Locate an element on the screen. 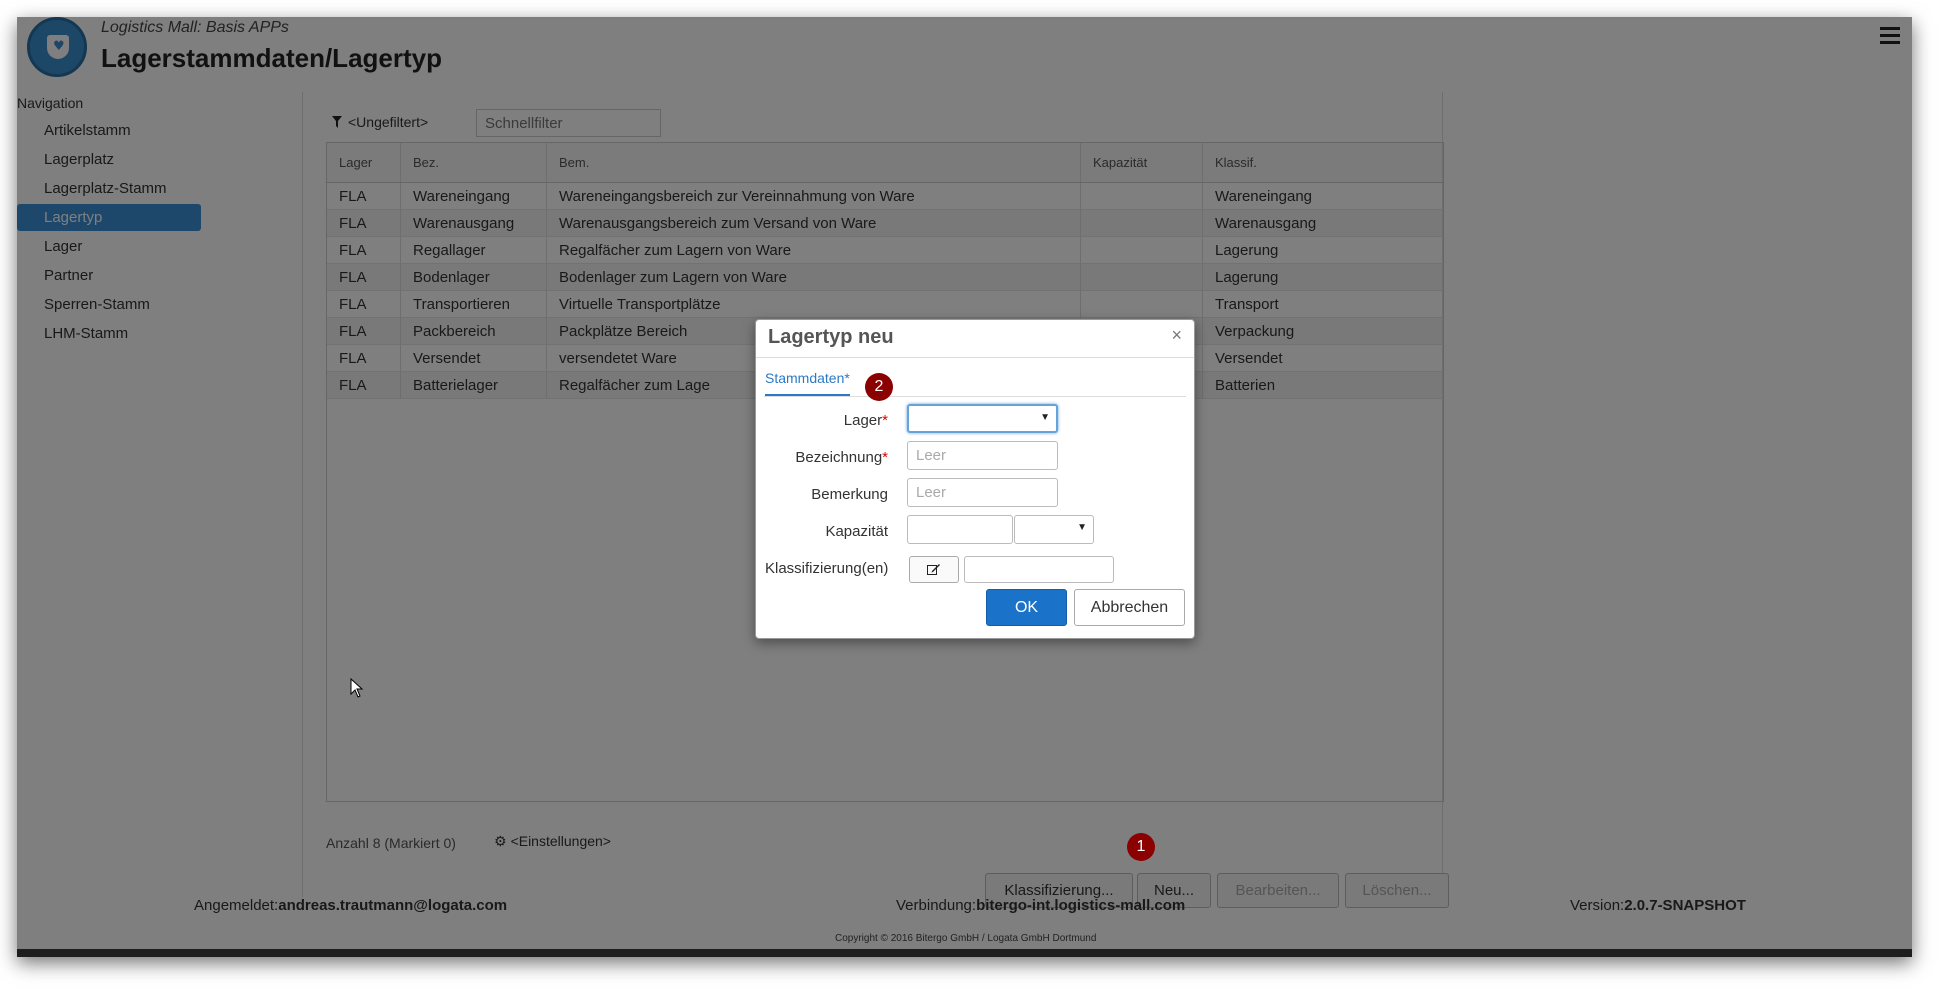  klassifizierung-input is located at coordinates (1039, 569).